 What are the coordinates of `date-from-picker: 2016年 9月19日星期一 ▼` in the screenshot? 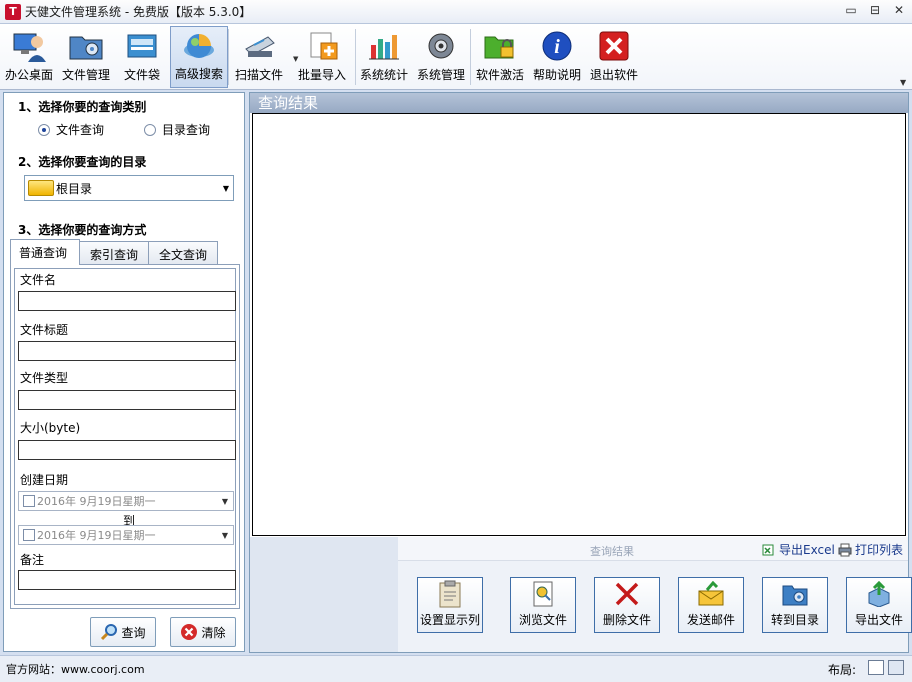 It's located at (126, 501).